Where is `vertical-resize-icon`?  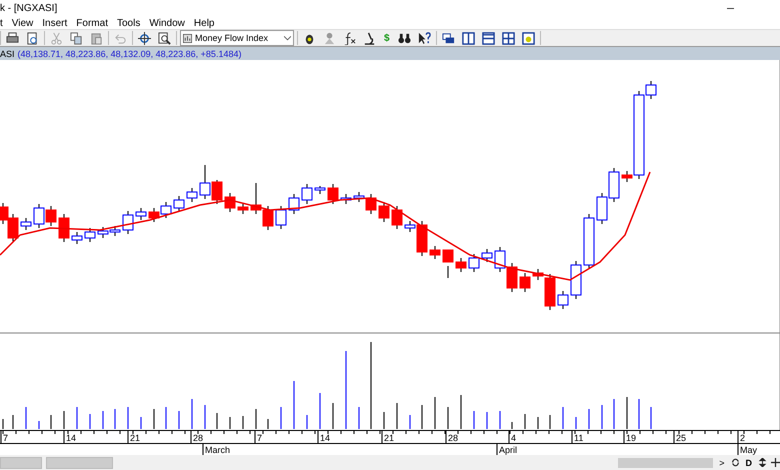 vertical-resize-icon is located at coordinates (762, 462).